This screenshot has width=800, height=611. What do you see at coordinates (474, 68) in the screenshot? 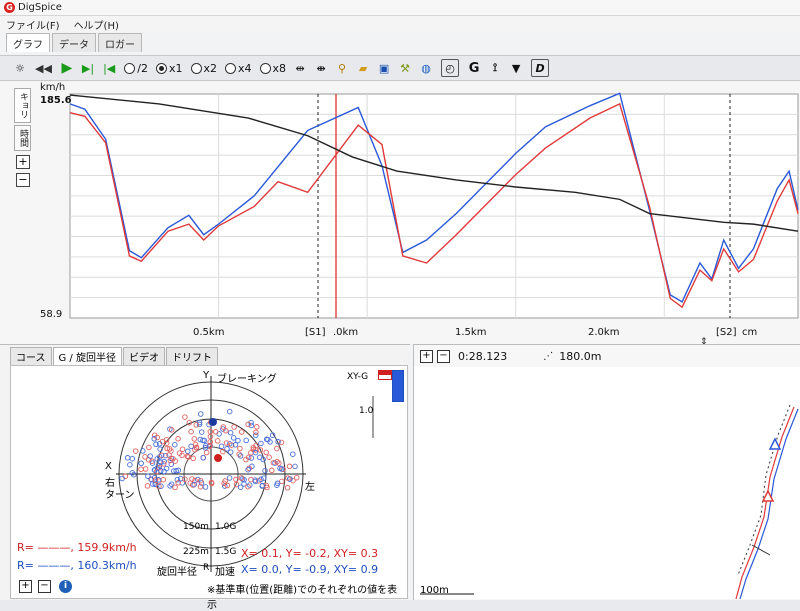
I see `g-force-button: G` at bounding box center [474, 68].